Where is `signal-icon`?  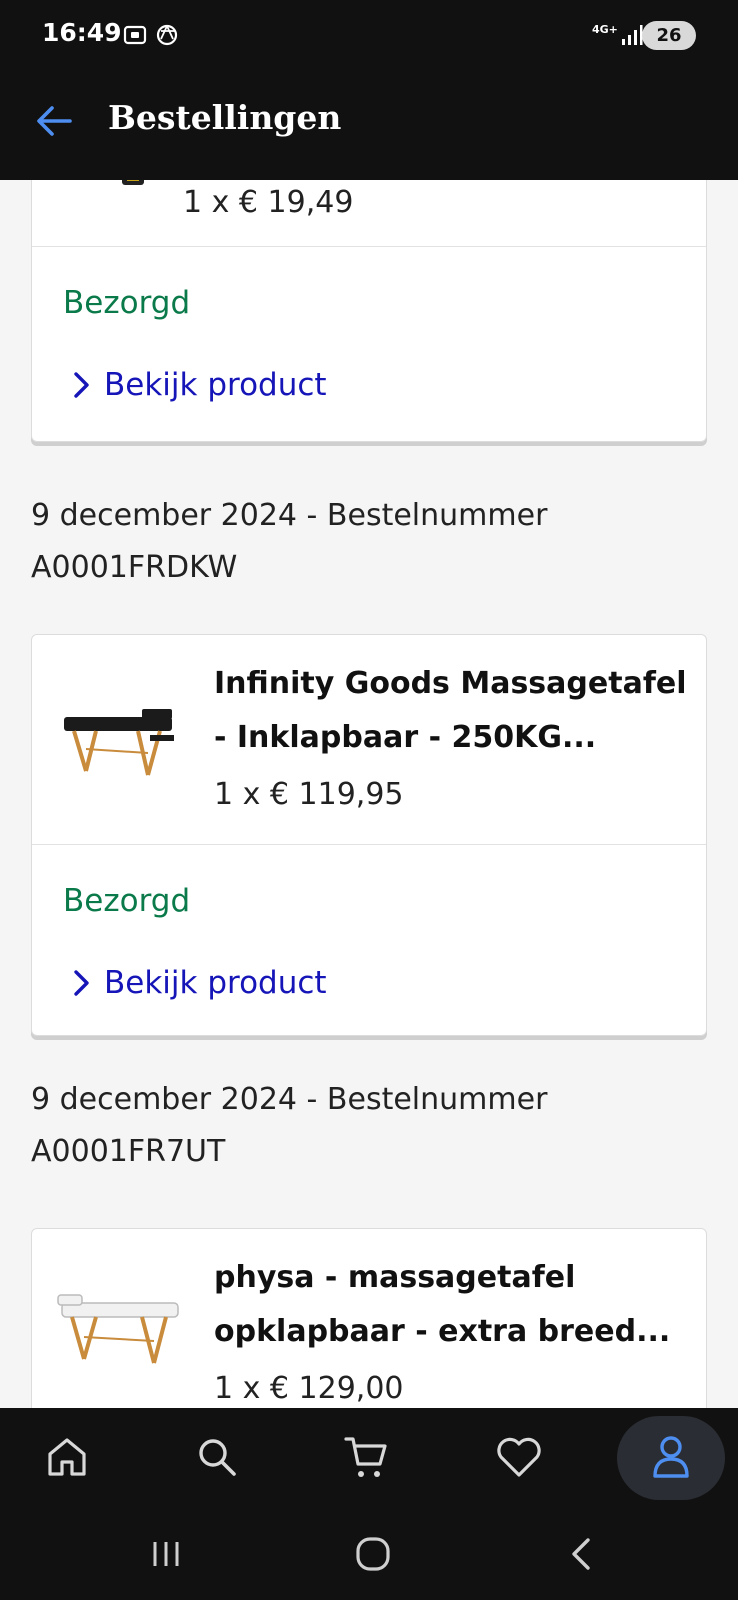 signal-icon is located at coordinates (632, 35).